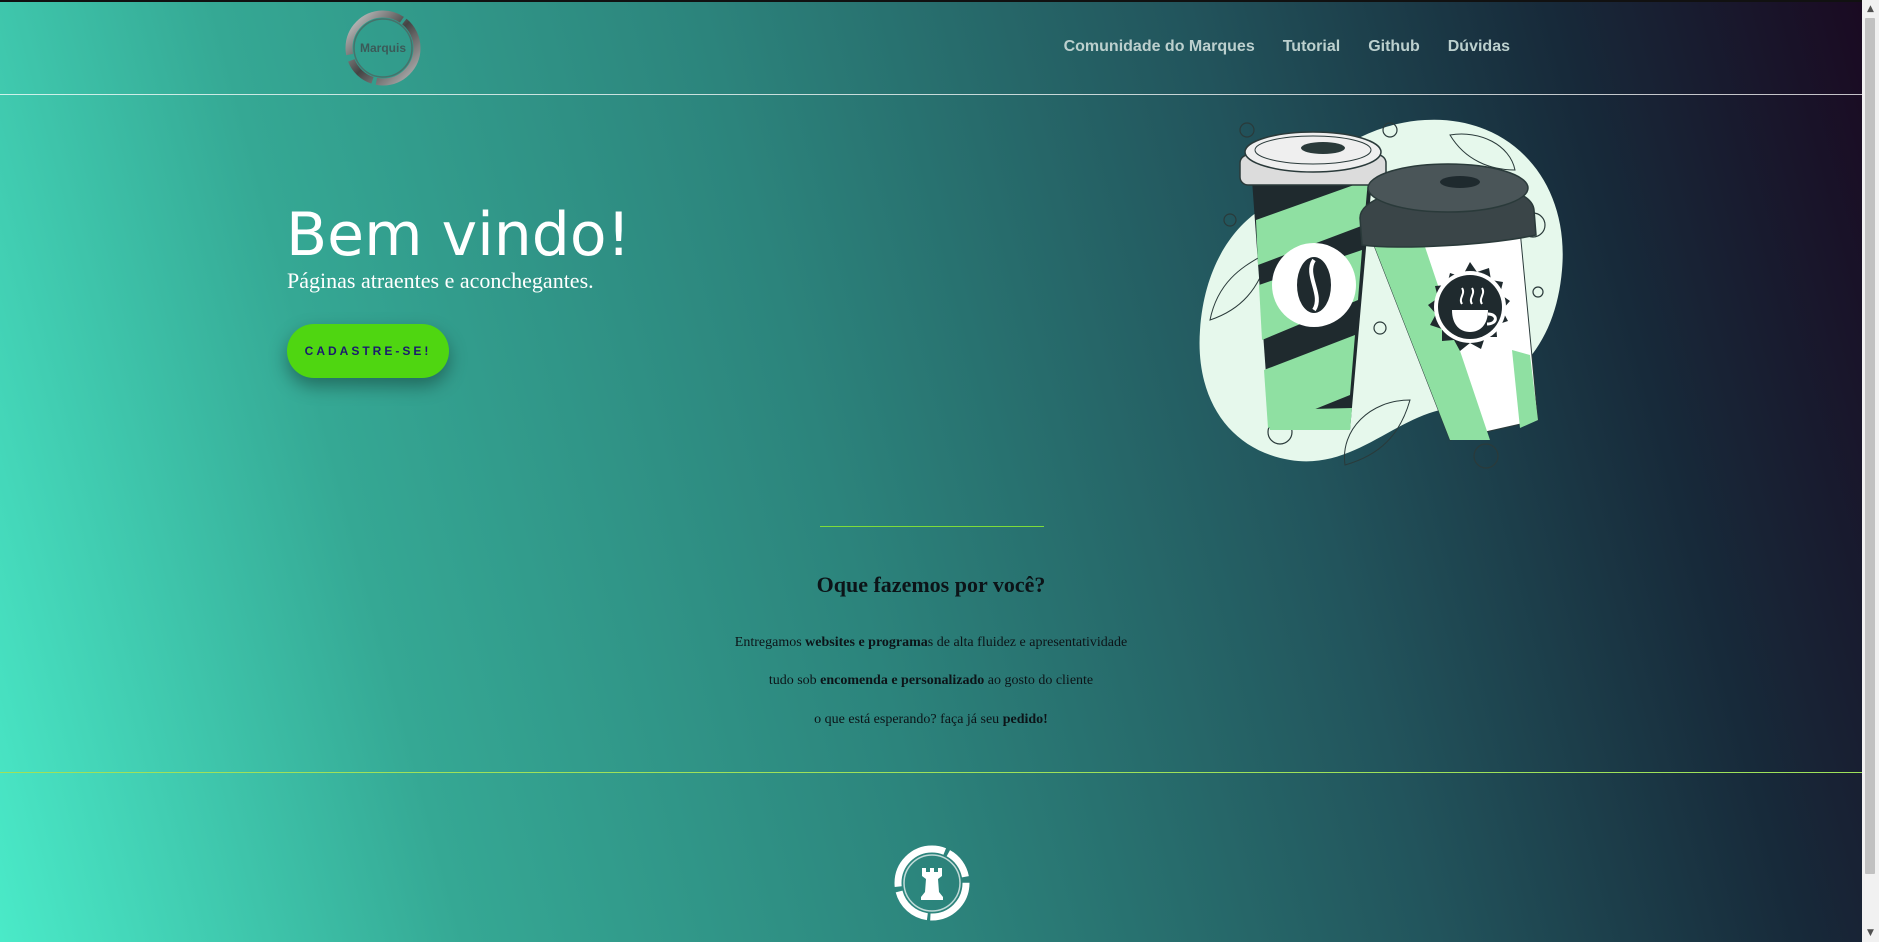 The height and width of the screenshot is (942, 1879). I want to click on nav-comunidade: Comunidade do Marques, so click(1159, 47).